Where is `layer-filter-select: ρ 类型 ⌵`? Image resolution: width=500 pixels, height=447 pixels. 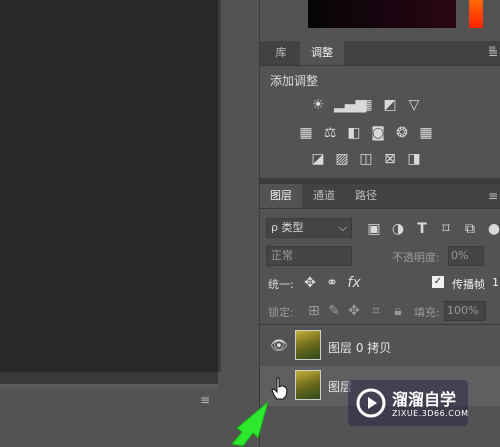
layer-filter-select: ρ 类型 ⌵ is located at coordinates (309, 228).